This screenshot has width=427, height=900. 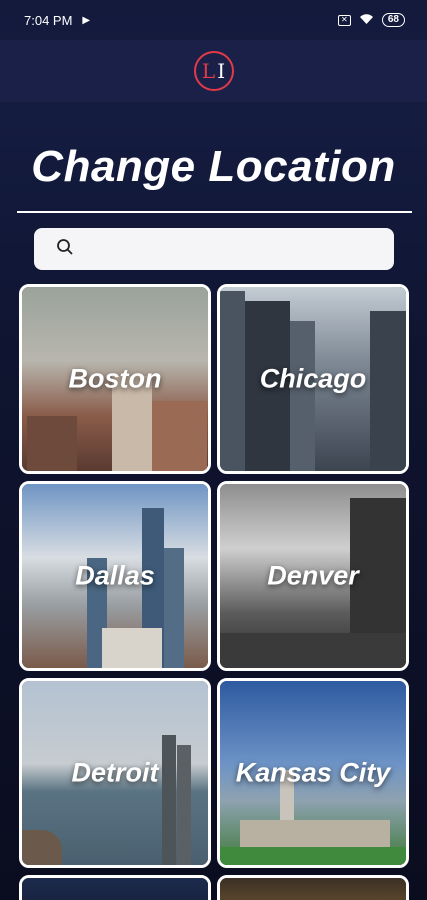 I want to click on search-icon, so click(x=65, y=249).